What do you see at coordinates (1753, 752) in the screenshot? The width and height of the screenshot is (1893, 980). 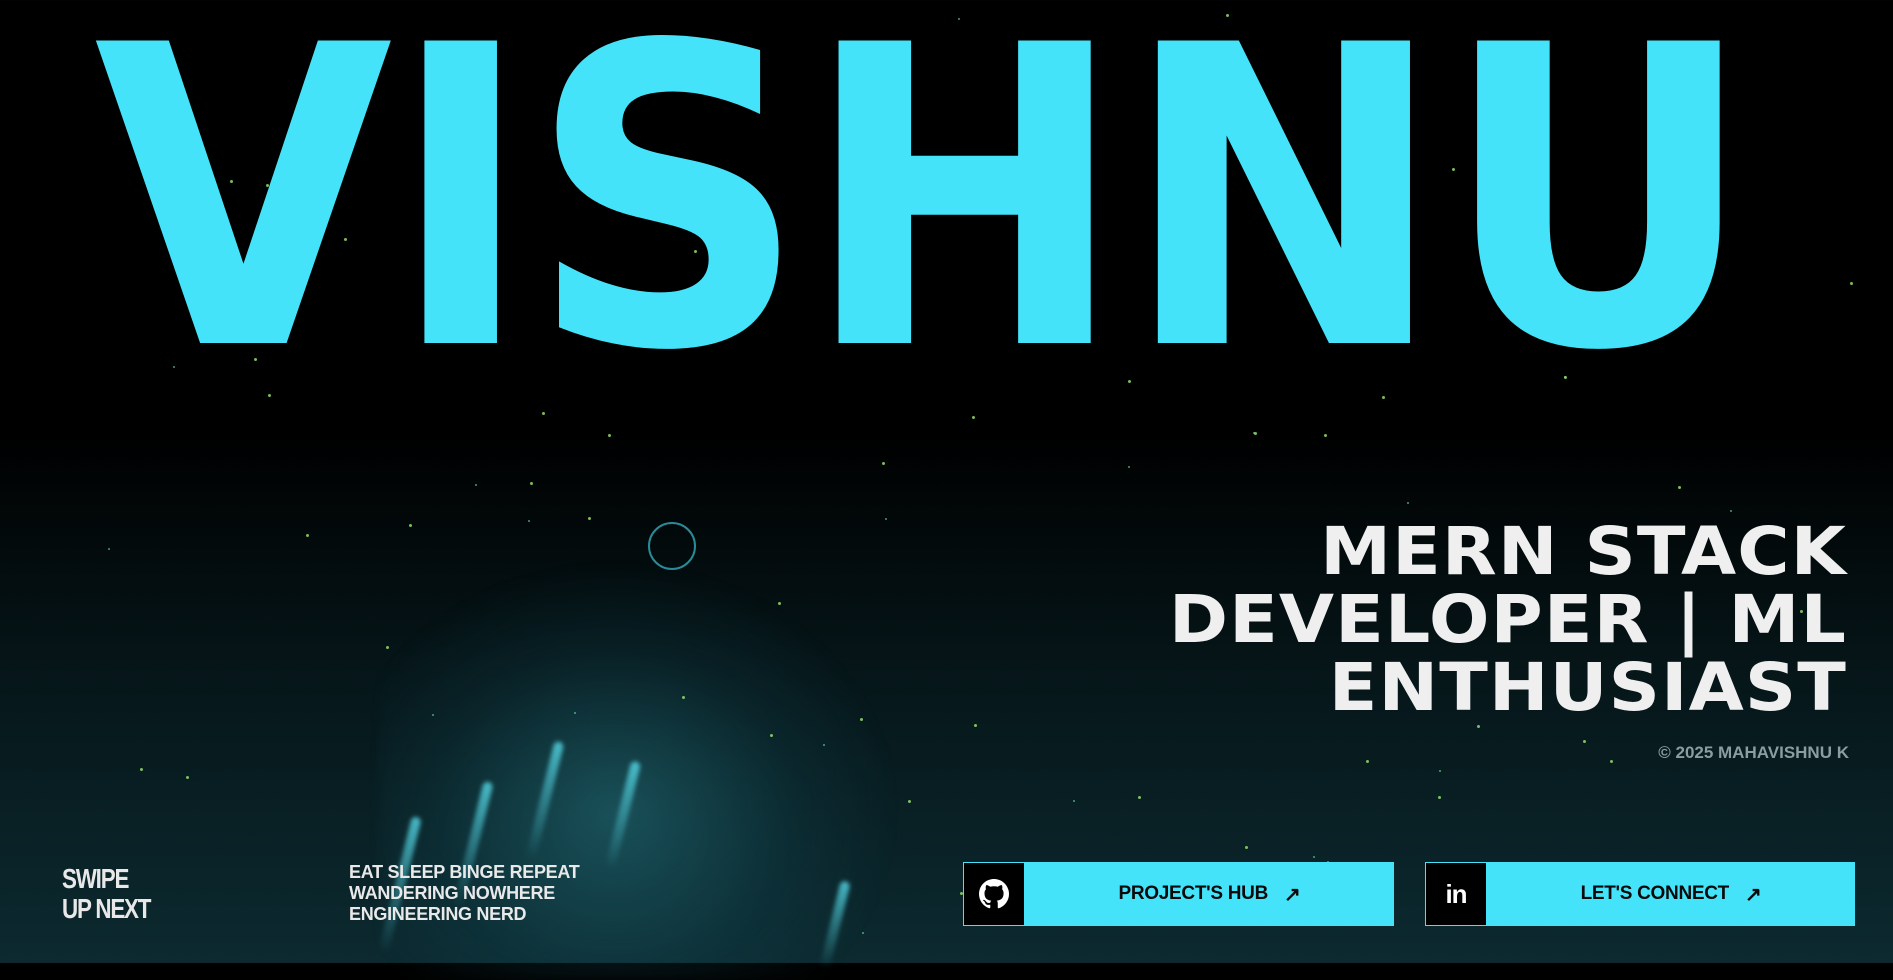 I see `copyright-text: © 2025 MAHAVISHNU K` at bounding box center [1753, 752].